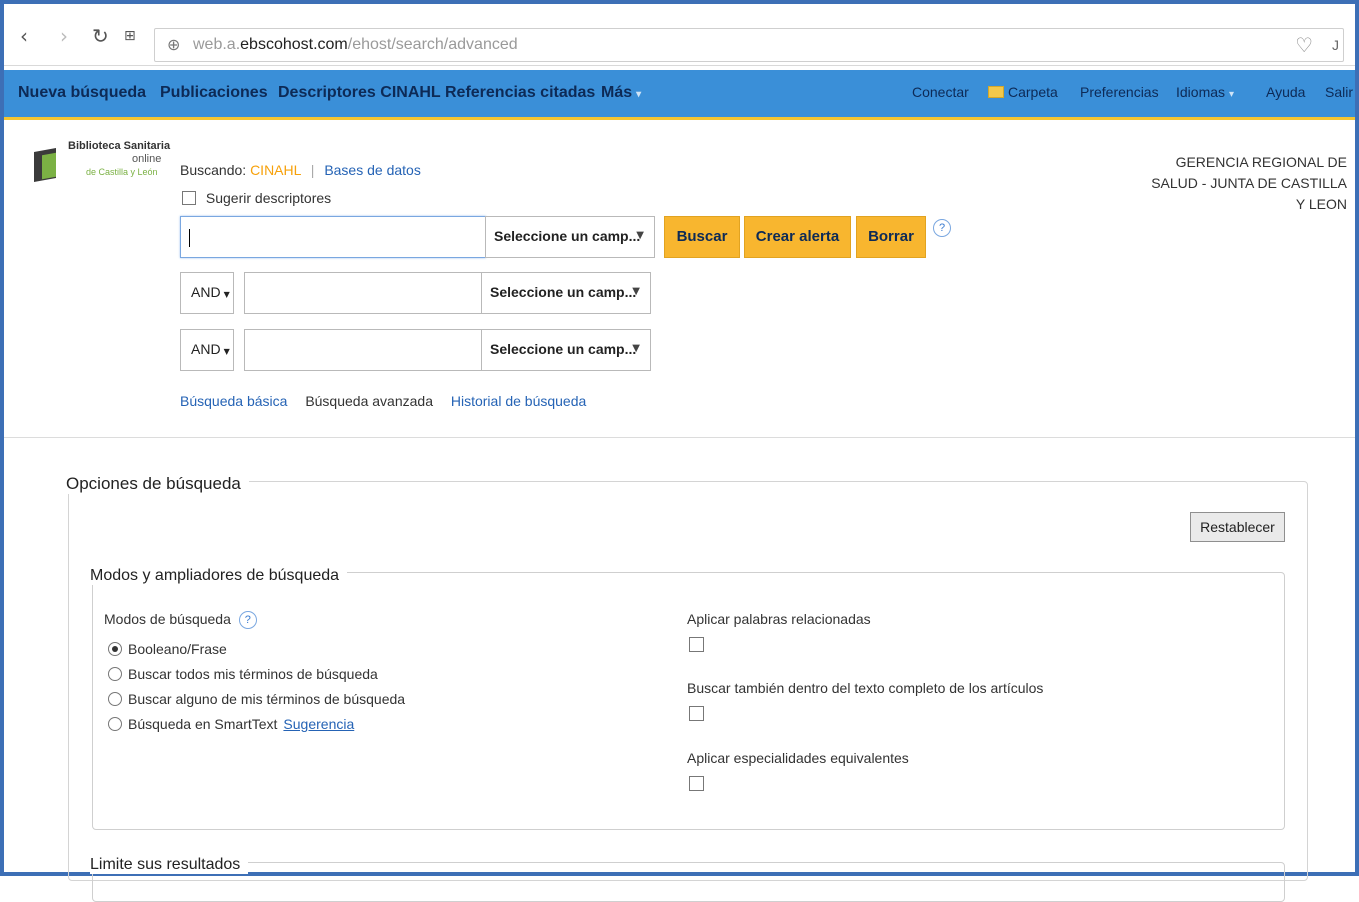  What do you see at coordinates (157, 484) in the screenshot?
I see `search-options-title: Opciones de búsqueda` at bounding box center [157, 484].